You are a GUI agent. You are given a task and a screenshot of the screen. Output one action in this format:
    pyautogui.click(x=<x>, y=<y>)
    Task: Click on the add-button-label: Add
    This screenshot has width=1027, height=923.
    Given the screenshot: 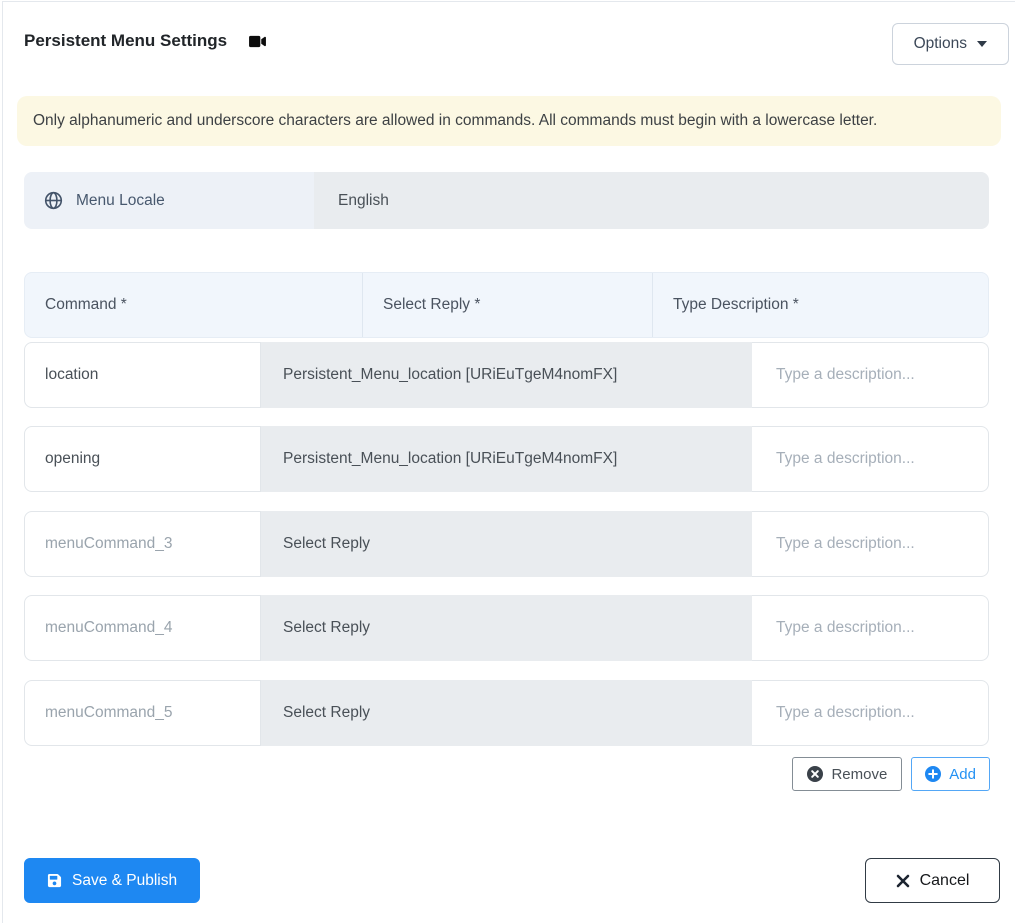 What is the action you would take?
    pyautogui.click(x=962, y=774)
    